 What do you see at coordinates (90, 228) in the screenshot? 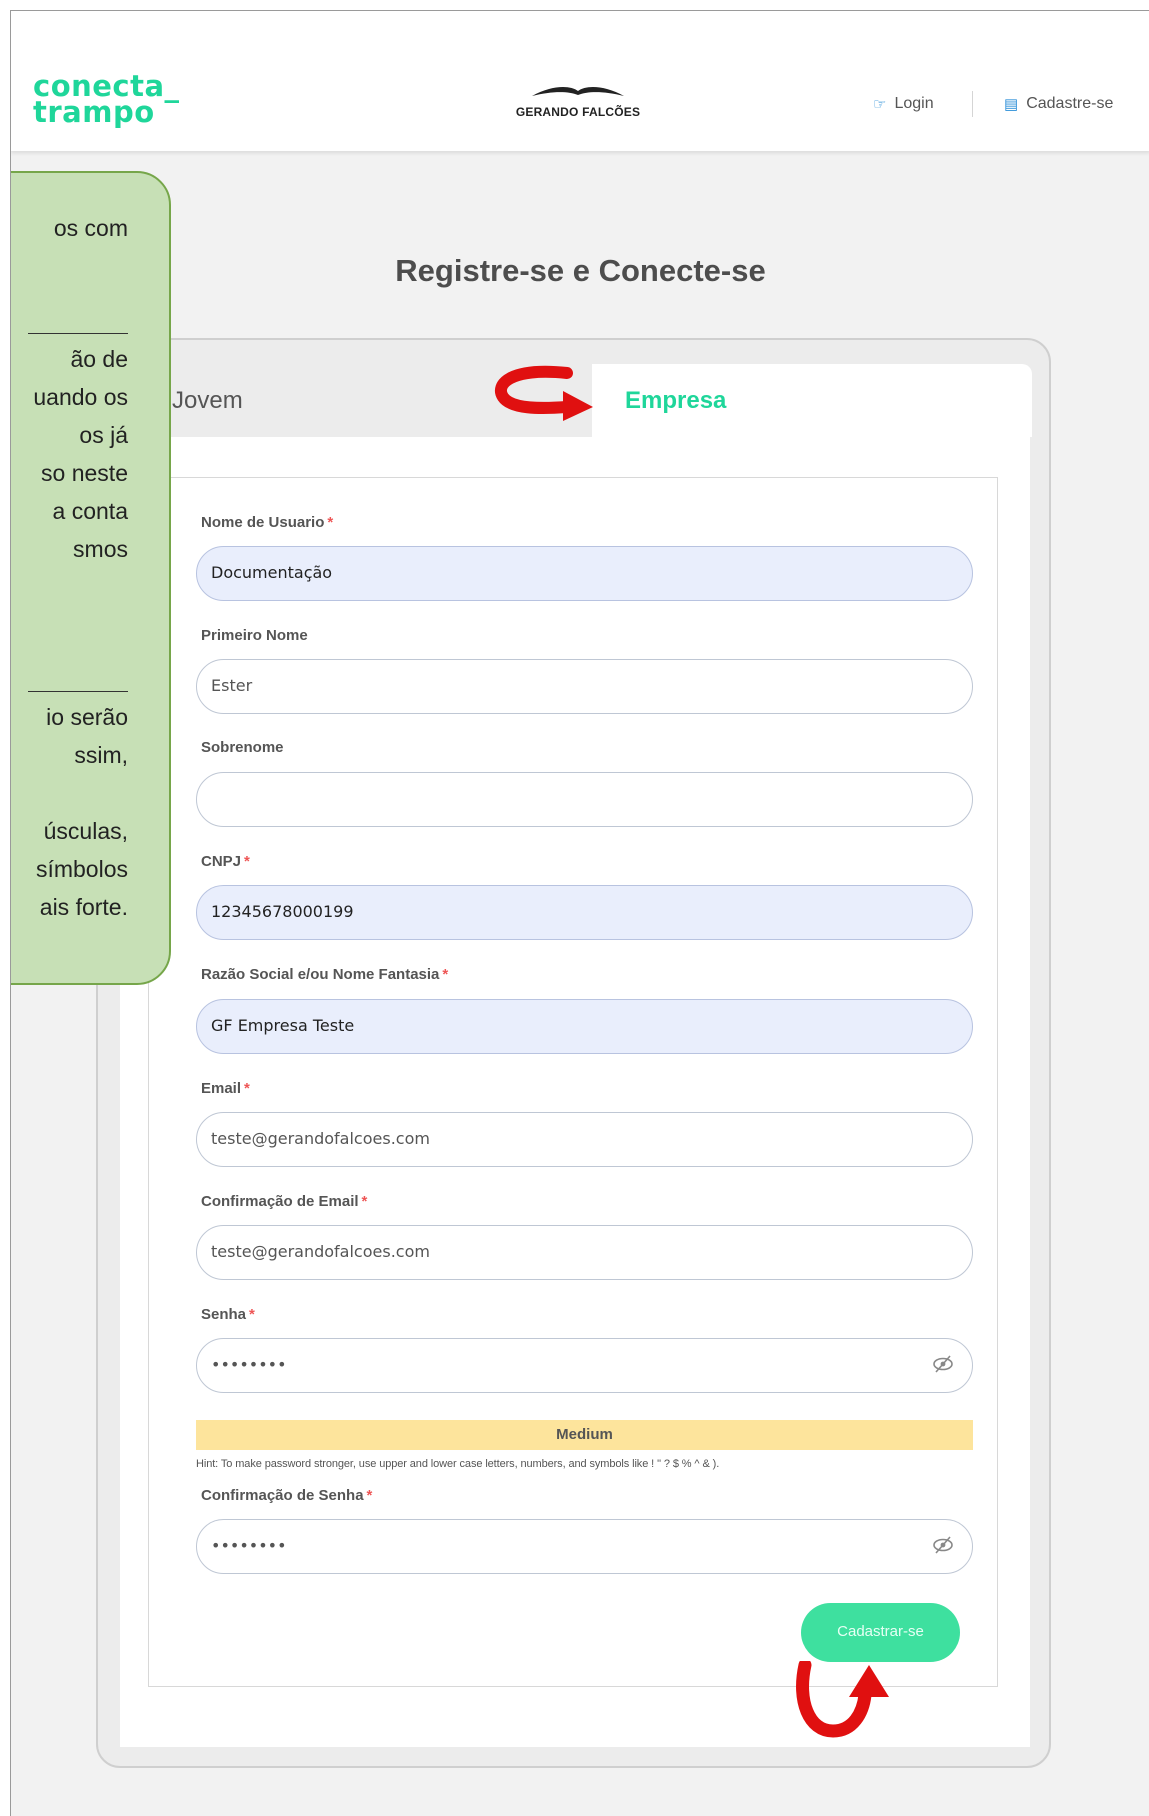
I see `note-line: os com` at bounding box center [90, 228].